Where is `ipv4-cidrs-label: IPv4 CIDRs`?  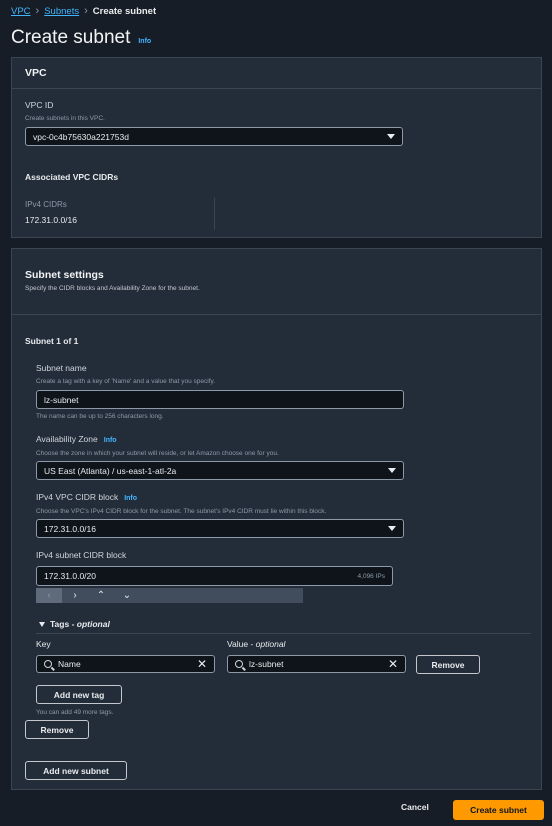
ipv4-cidrs-label: IPv4 CIDRs is located at coordinates (46, 204).